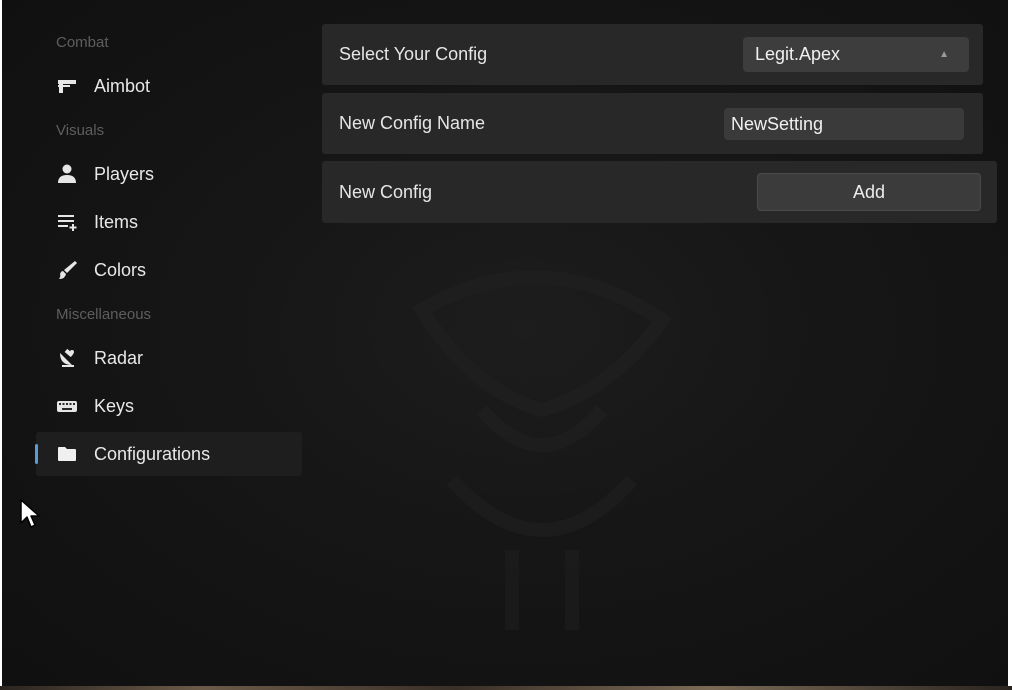 The width and height of the screenshot is (1012, 690). Describe the element at coordinates (67, 222) in the screenshot. I see `list-add-icon` at that location.